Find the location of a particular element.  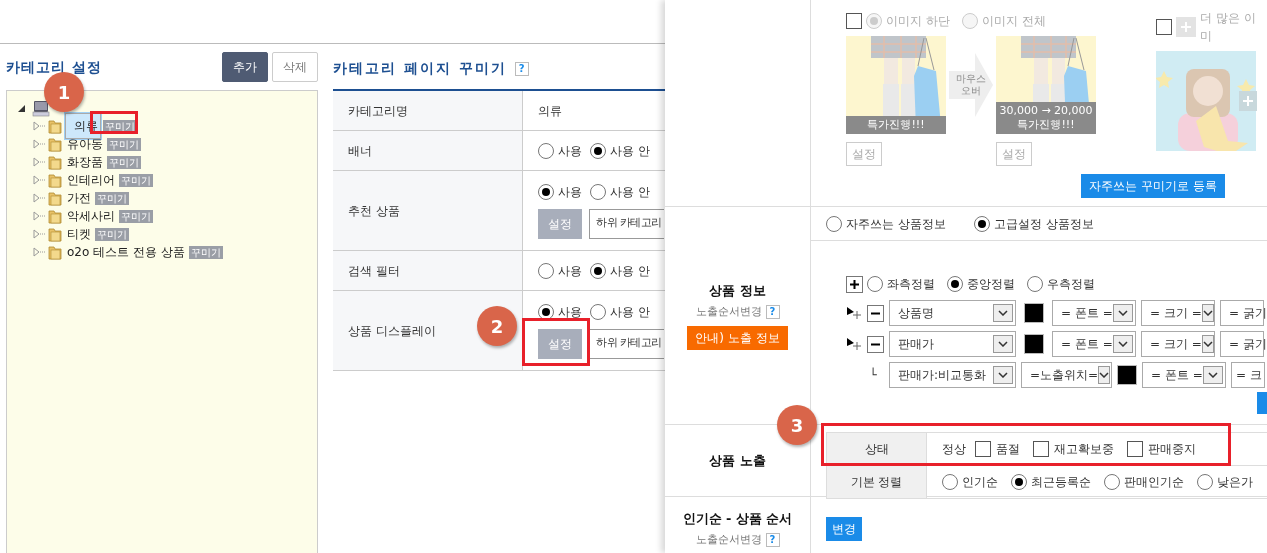

row-value: 의류 is located at coordinates (550, 111).